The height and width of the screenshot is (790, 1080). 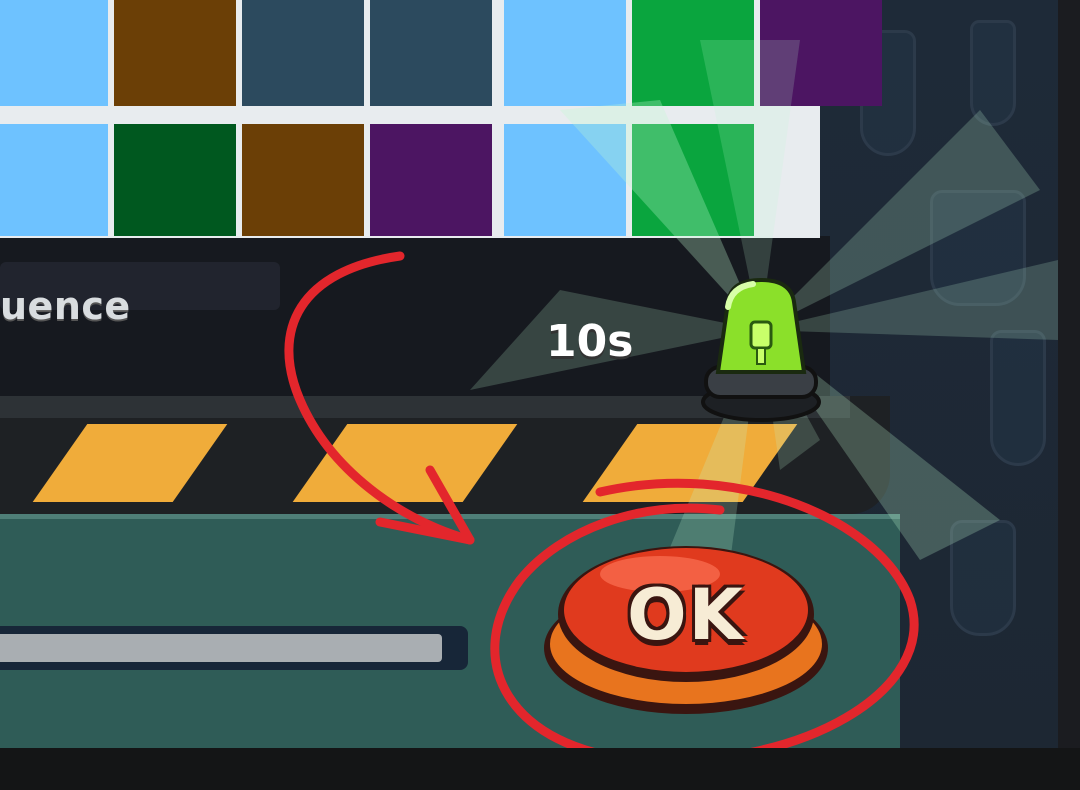 I want to click on sequence-label: uence, so click(x=65, y=306).